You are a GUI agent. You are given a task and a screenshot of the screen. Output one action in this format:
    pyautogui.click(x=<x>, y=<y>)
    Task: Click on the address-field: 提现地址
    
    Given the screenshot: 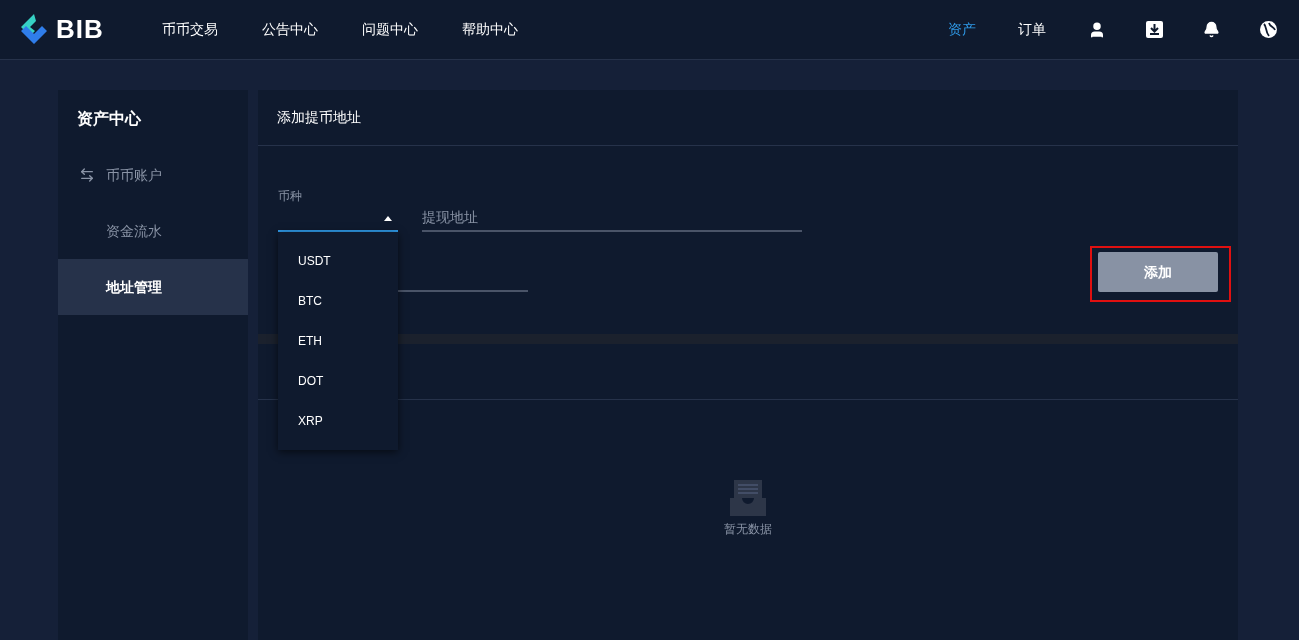 What is the action you would take?
    pyautogui.click(x=612, y=218)
    